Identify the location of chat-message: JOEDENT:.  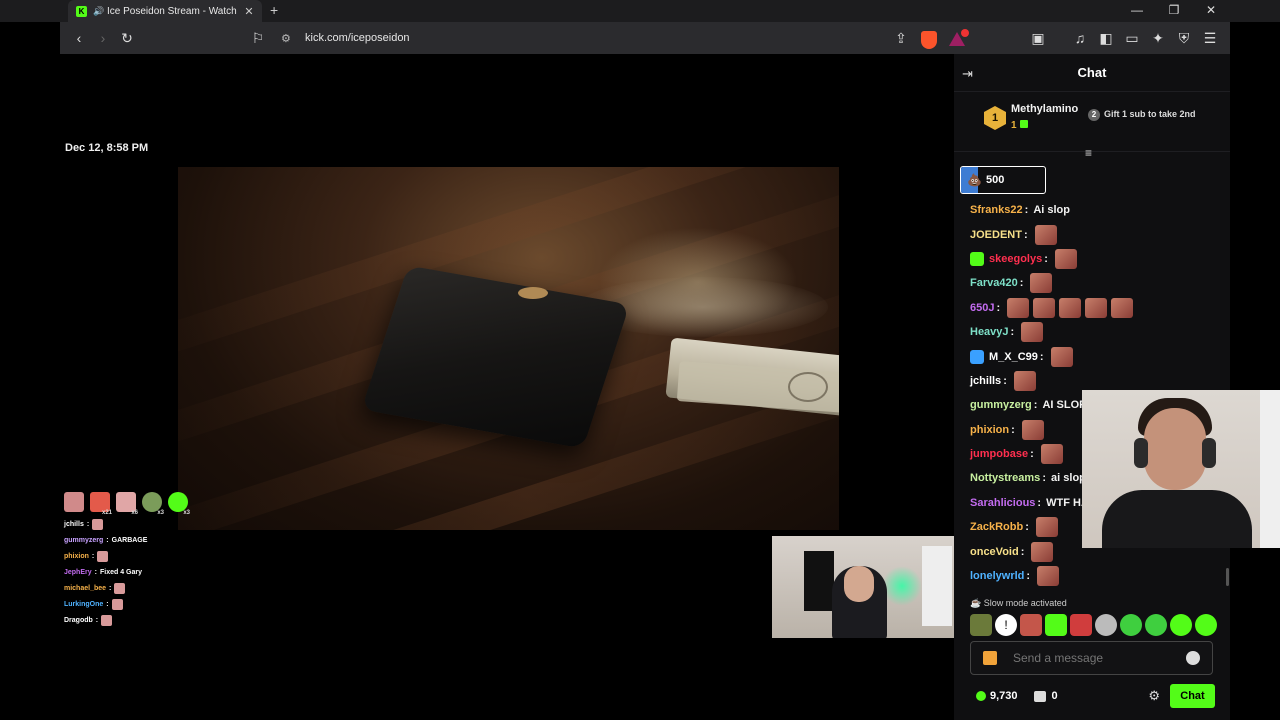
(1098, 234).